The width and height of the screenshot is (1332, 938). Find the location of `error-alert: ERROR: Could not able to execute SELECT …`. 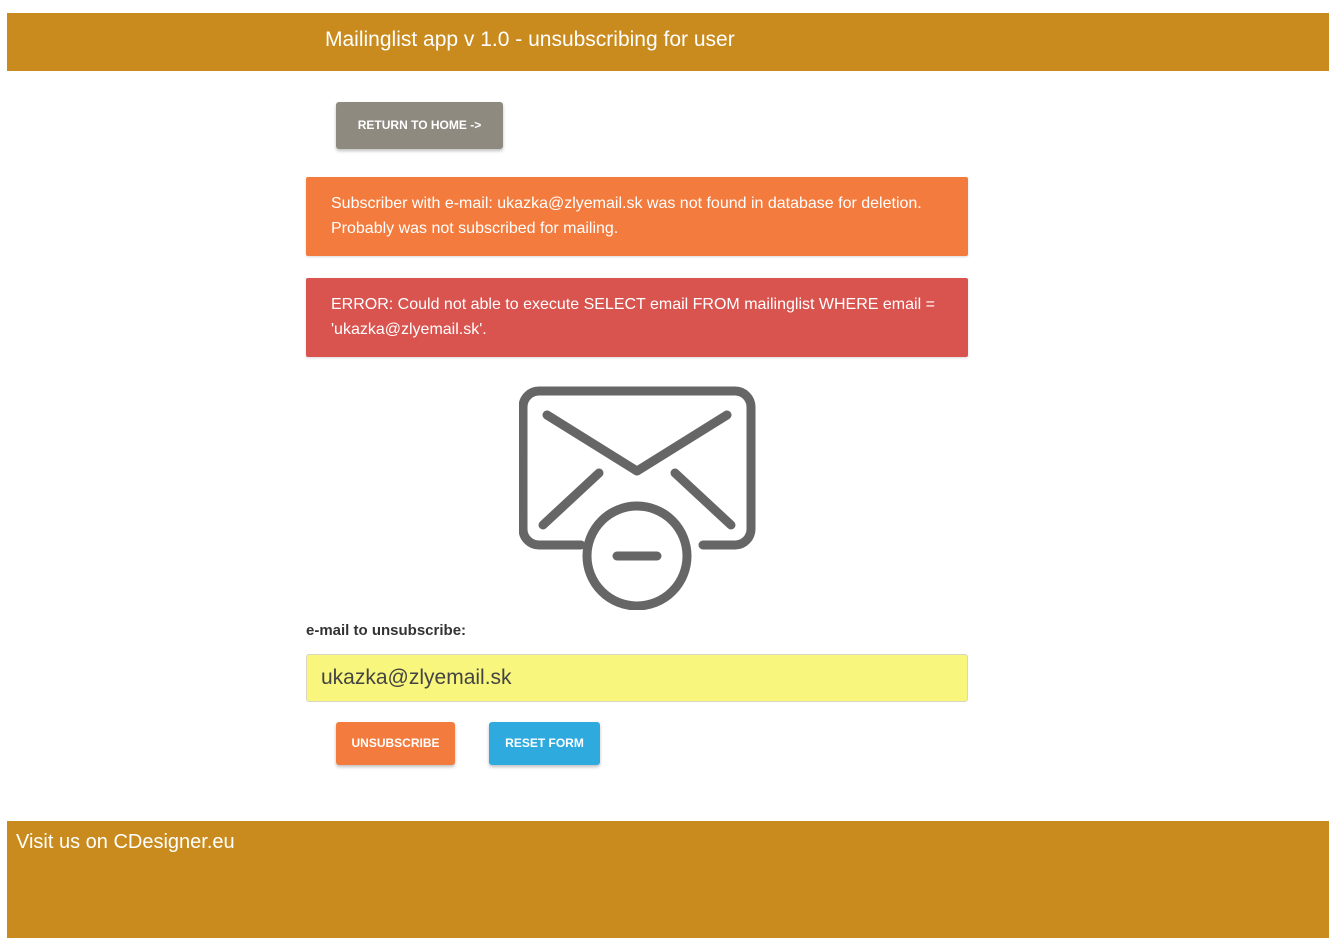

error-alert: ERROR: Could not able to execute SELECT … is located at coordinates (637, 317).